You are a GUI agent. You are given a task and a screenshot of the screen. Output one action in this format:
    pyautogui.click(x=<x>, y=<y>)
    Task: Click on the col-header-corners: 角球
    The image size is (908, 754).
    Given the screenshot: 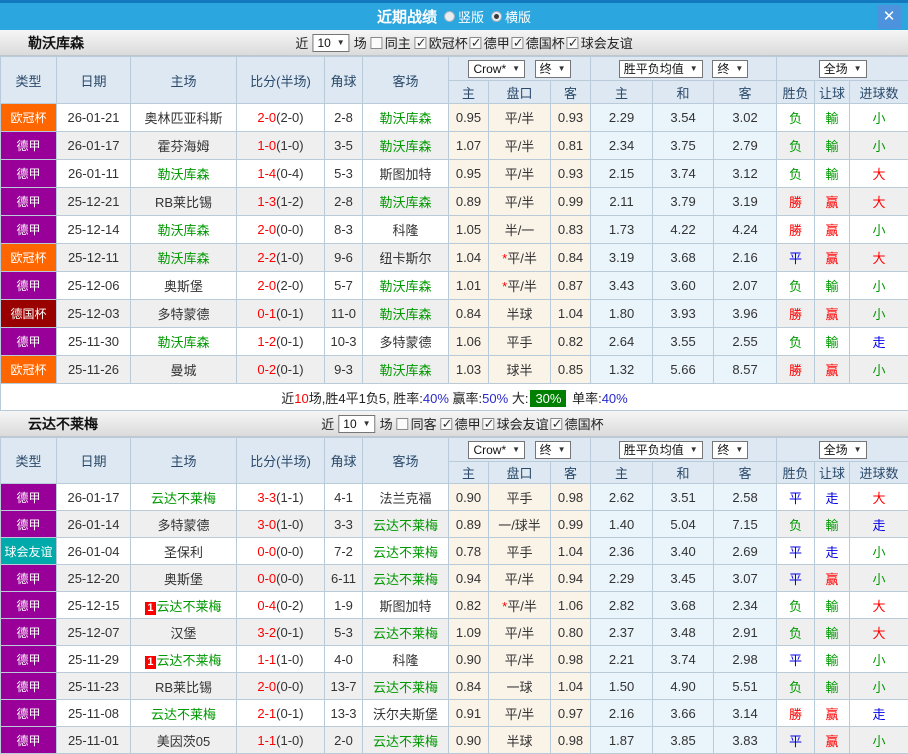 What is the action you would take?
    pyautogui.click(x=344, y=461)
    